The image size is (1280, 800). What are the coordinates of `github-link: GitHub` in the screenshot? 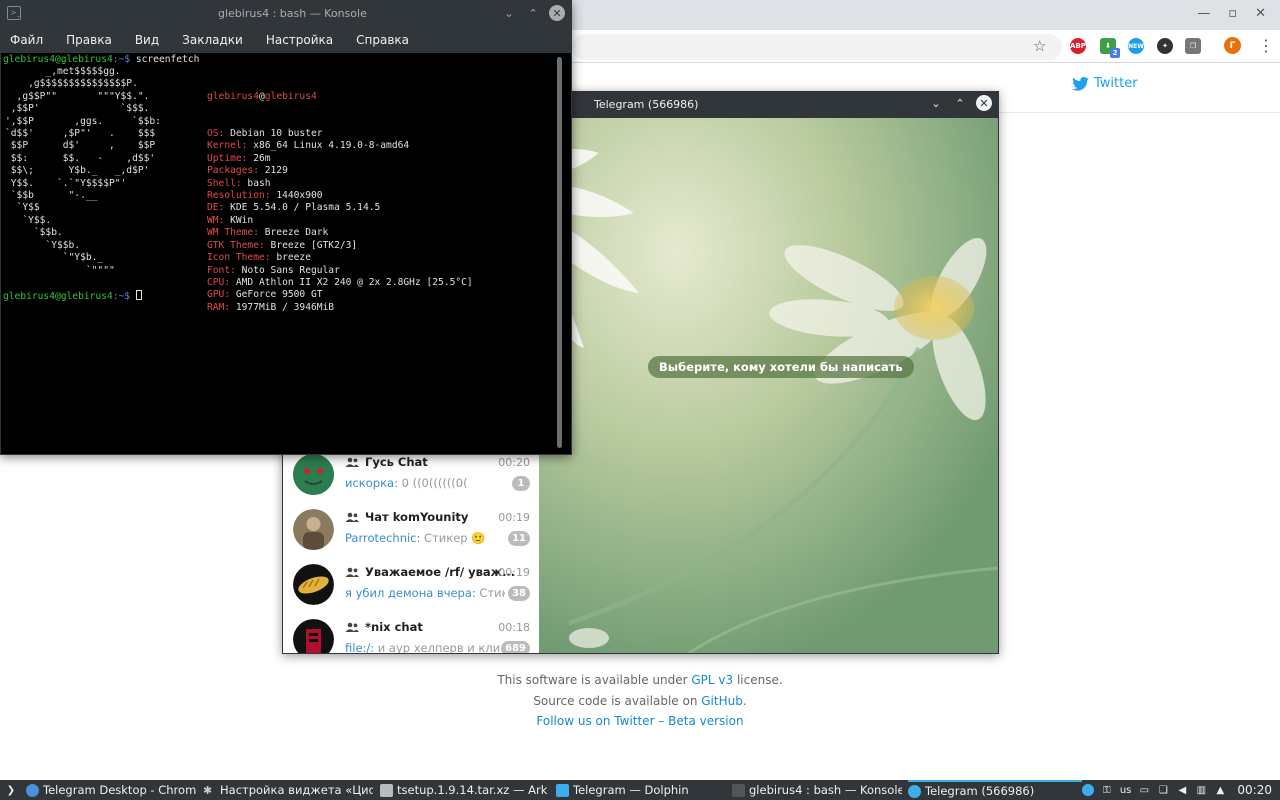 It's located at (722, 701).